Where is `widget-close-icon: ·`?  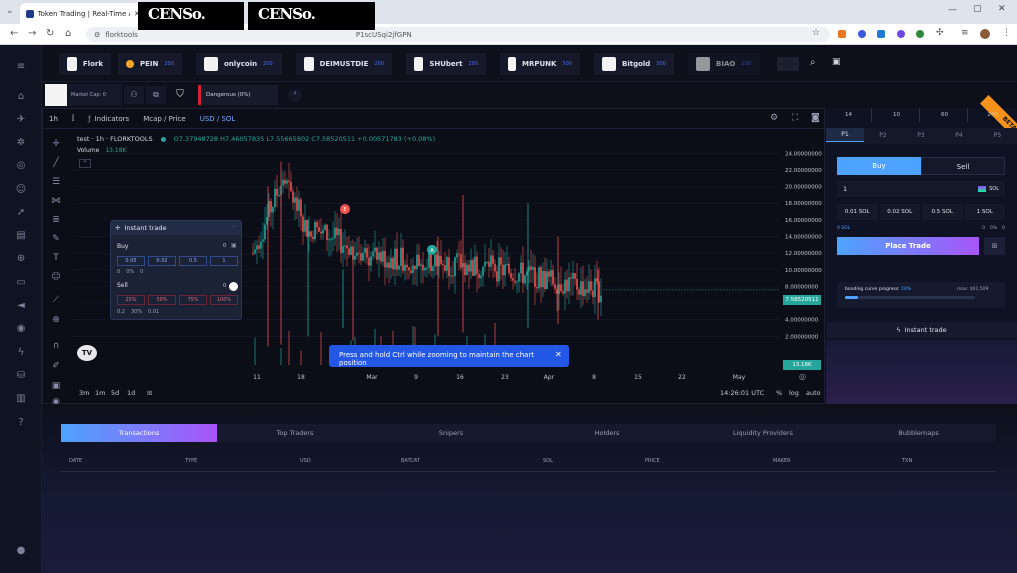
widget-close-icon: · is located at coordinates (234, 227).